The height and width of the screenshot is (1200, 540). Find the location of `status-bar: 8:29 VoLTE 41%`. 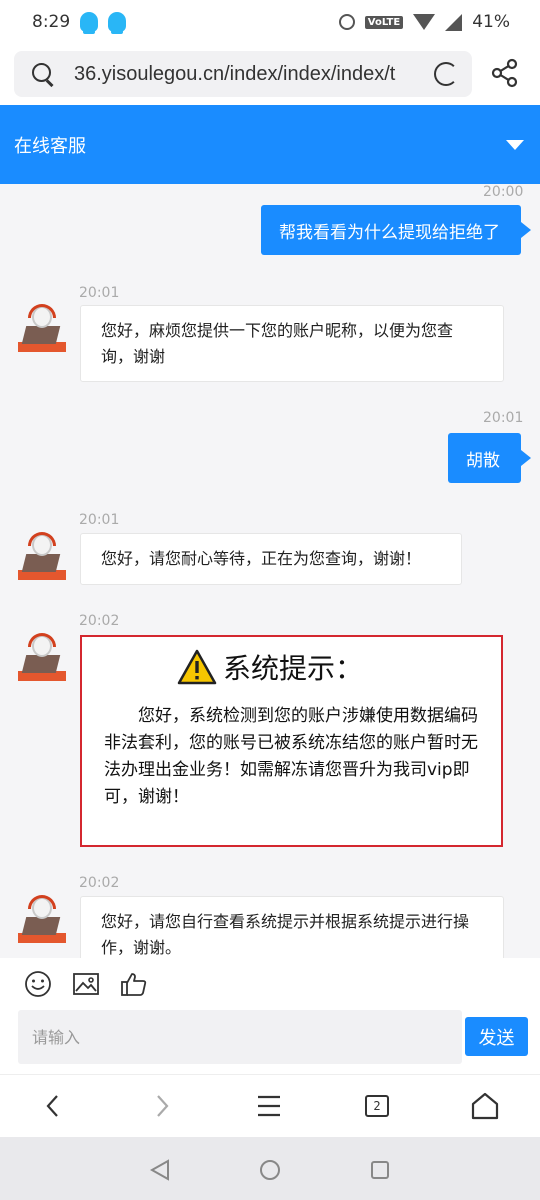

status-bar: 8:29 VoLTE 41% is located at coordinates (270, 22).